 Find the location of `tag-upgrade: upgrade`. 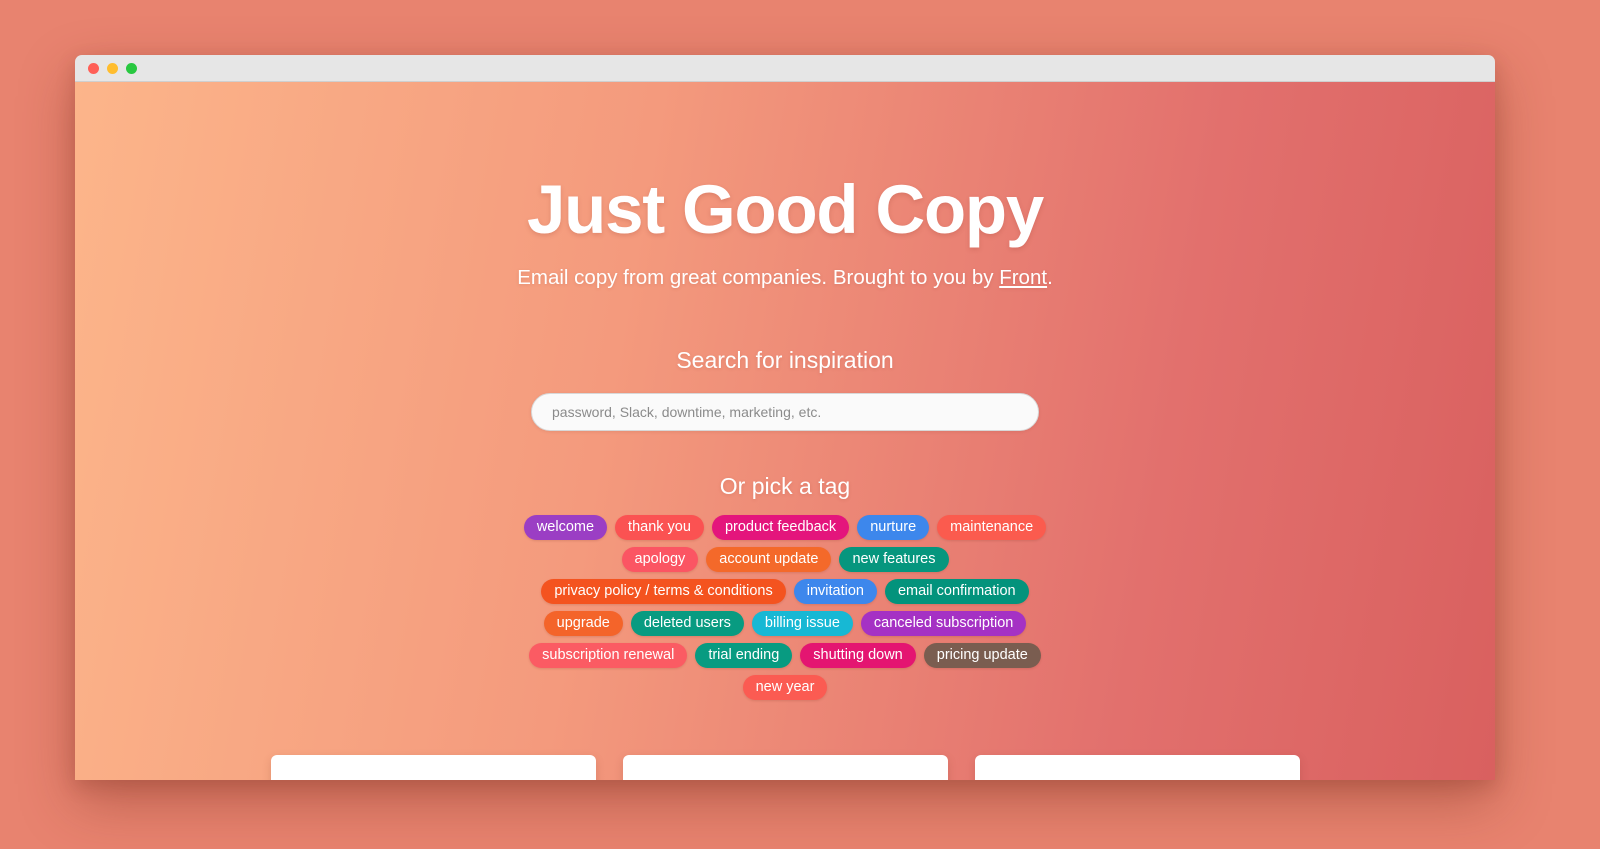

tag-upgrade: upgrade is located at coordinates (583, 623).